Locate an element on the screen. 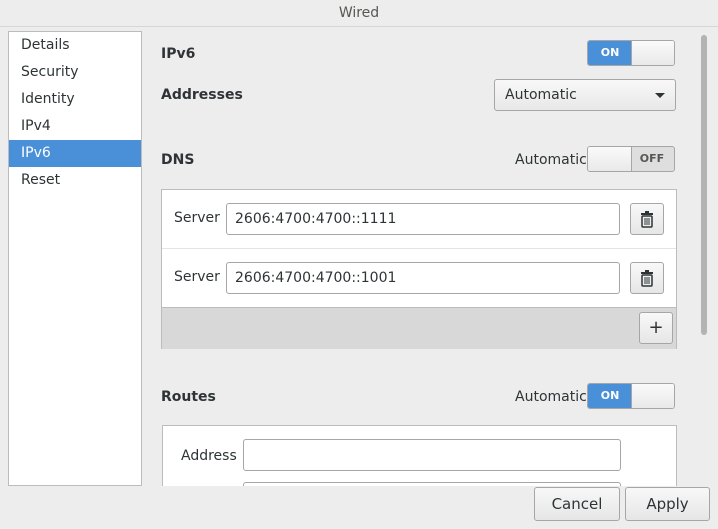 This screenshot has height=529, width=718. dns-server-2-input: 2606:4700:4700::1001 is located at coordinates (423, 278).